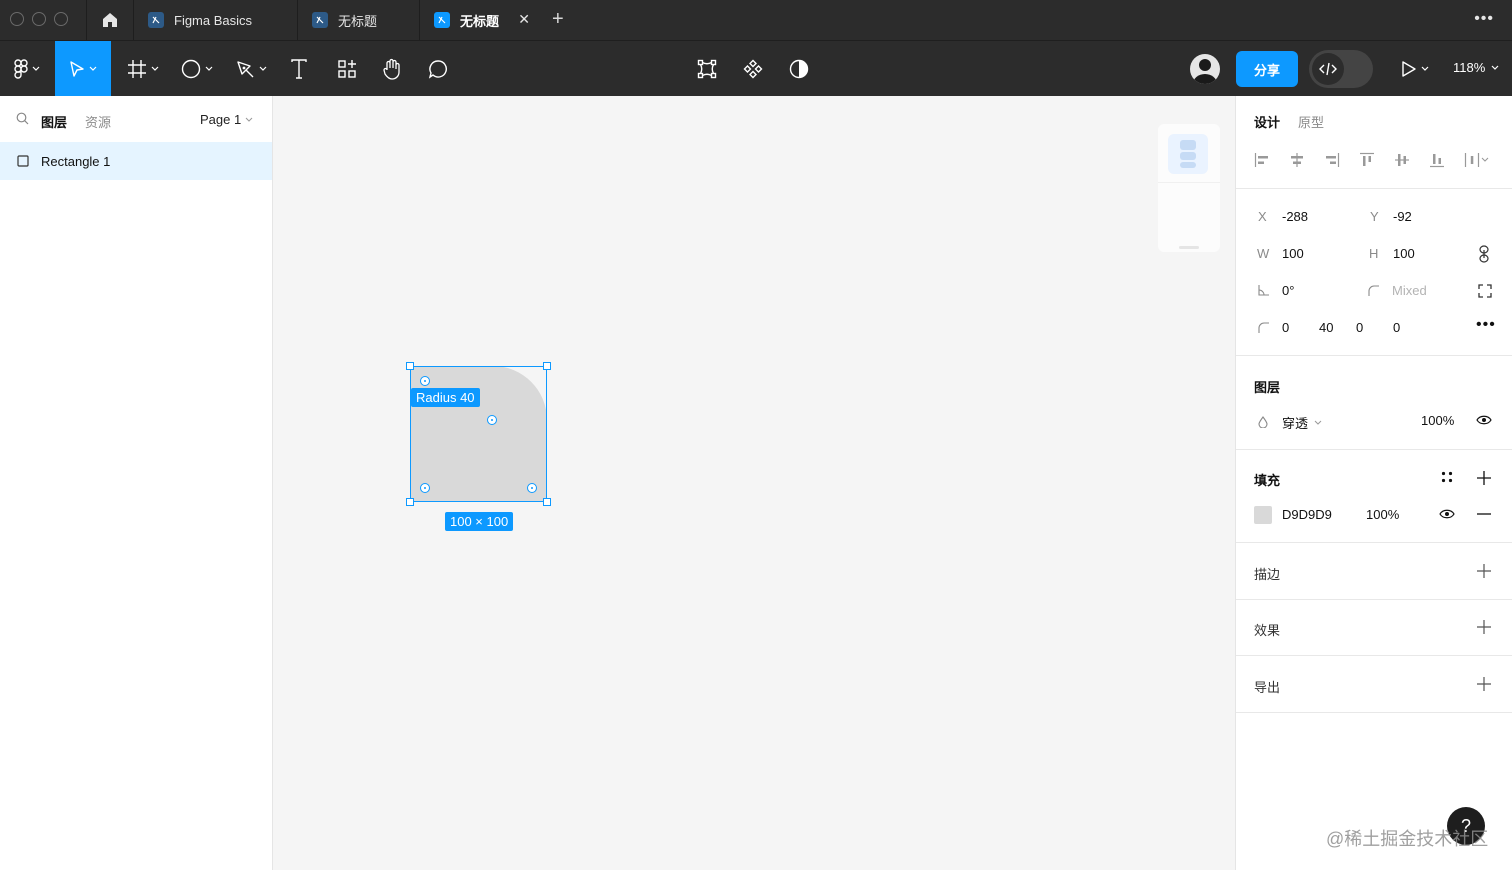 The image size is (1512, 870). What do you see at coordinates (1285, 327) in the screenshot?
I see `corner-top-left-input: 0` at bounding box center [1285, 327].